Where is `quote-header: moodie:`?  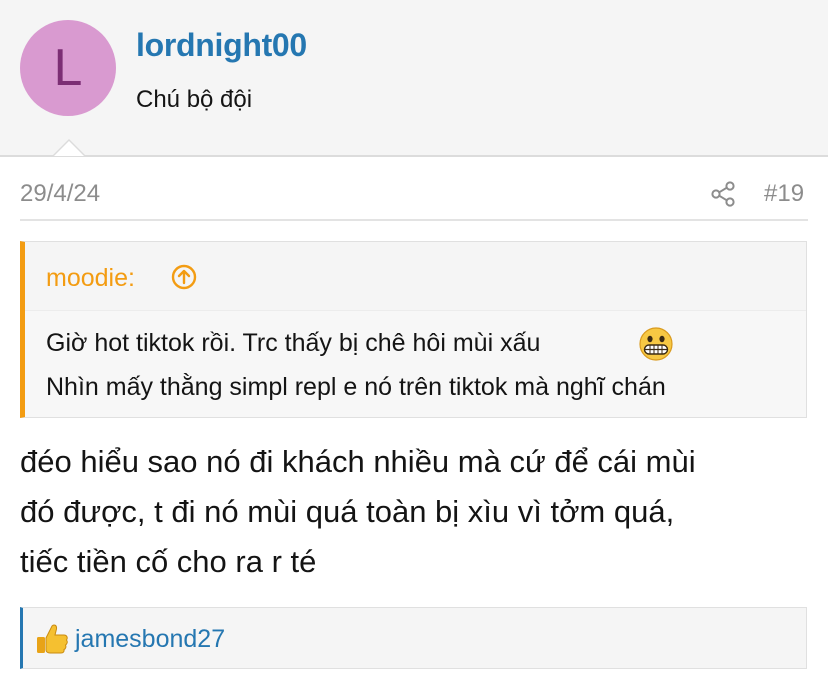 quote-header: moodie: is located at coordinates (415, 276).